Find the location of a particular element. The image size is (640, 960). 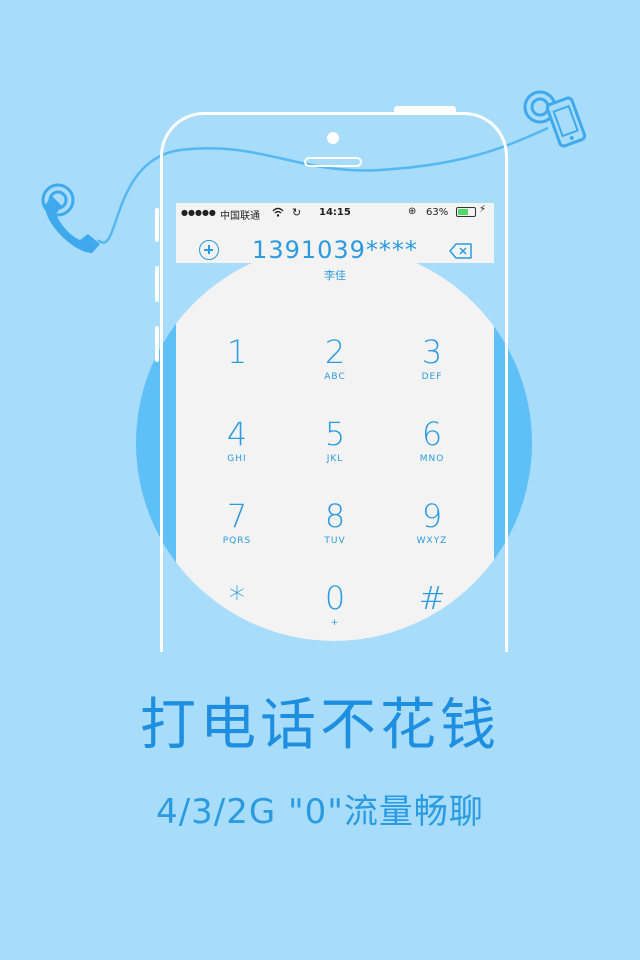

promo-headline: 打电话不花钱 is located at coordinates (320, 725).